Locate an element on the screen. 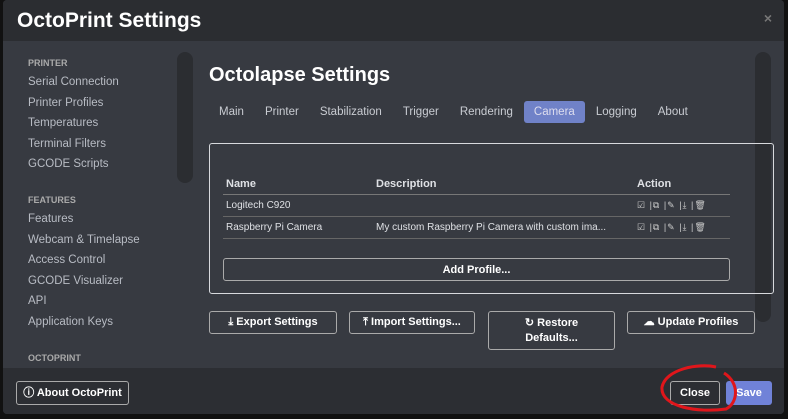 The width and height of the screenshot is (788, 419). sidebar-item: API is located at coordinates (103, 305).